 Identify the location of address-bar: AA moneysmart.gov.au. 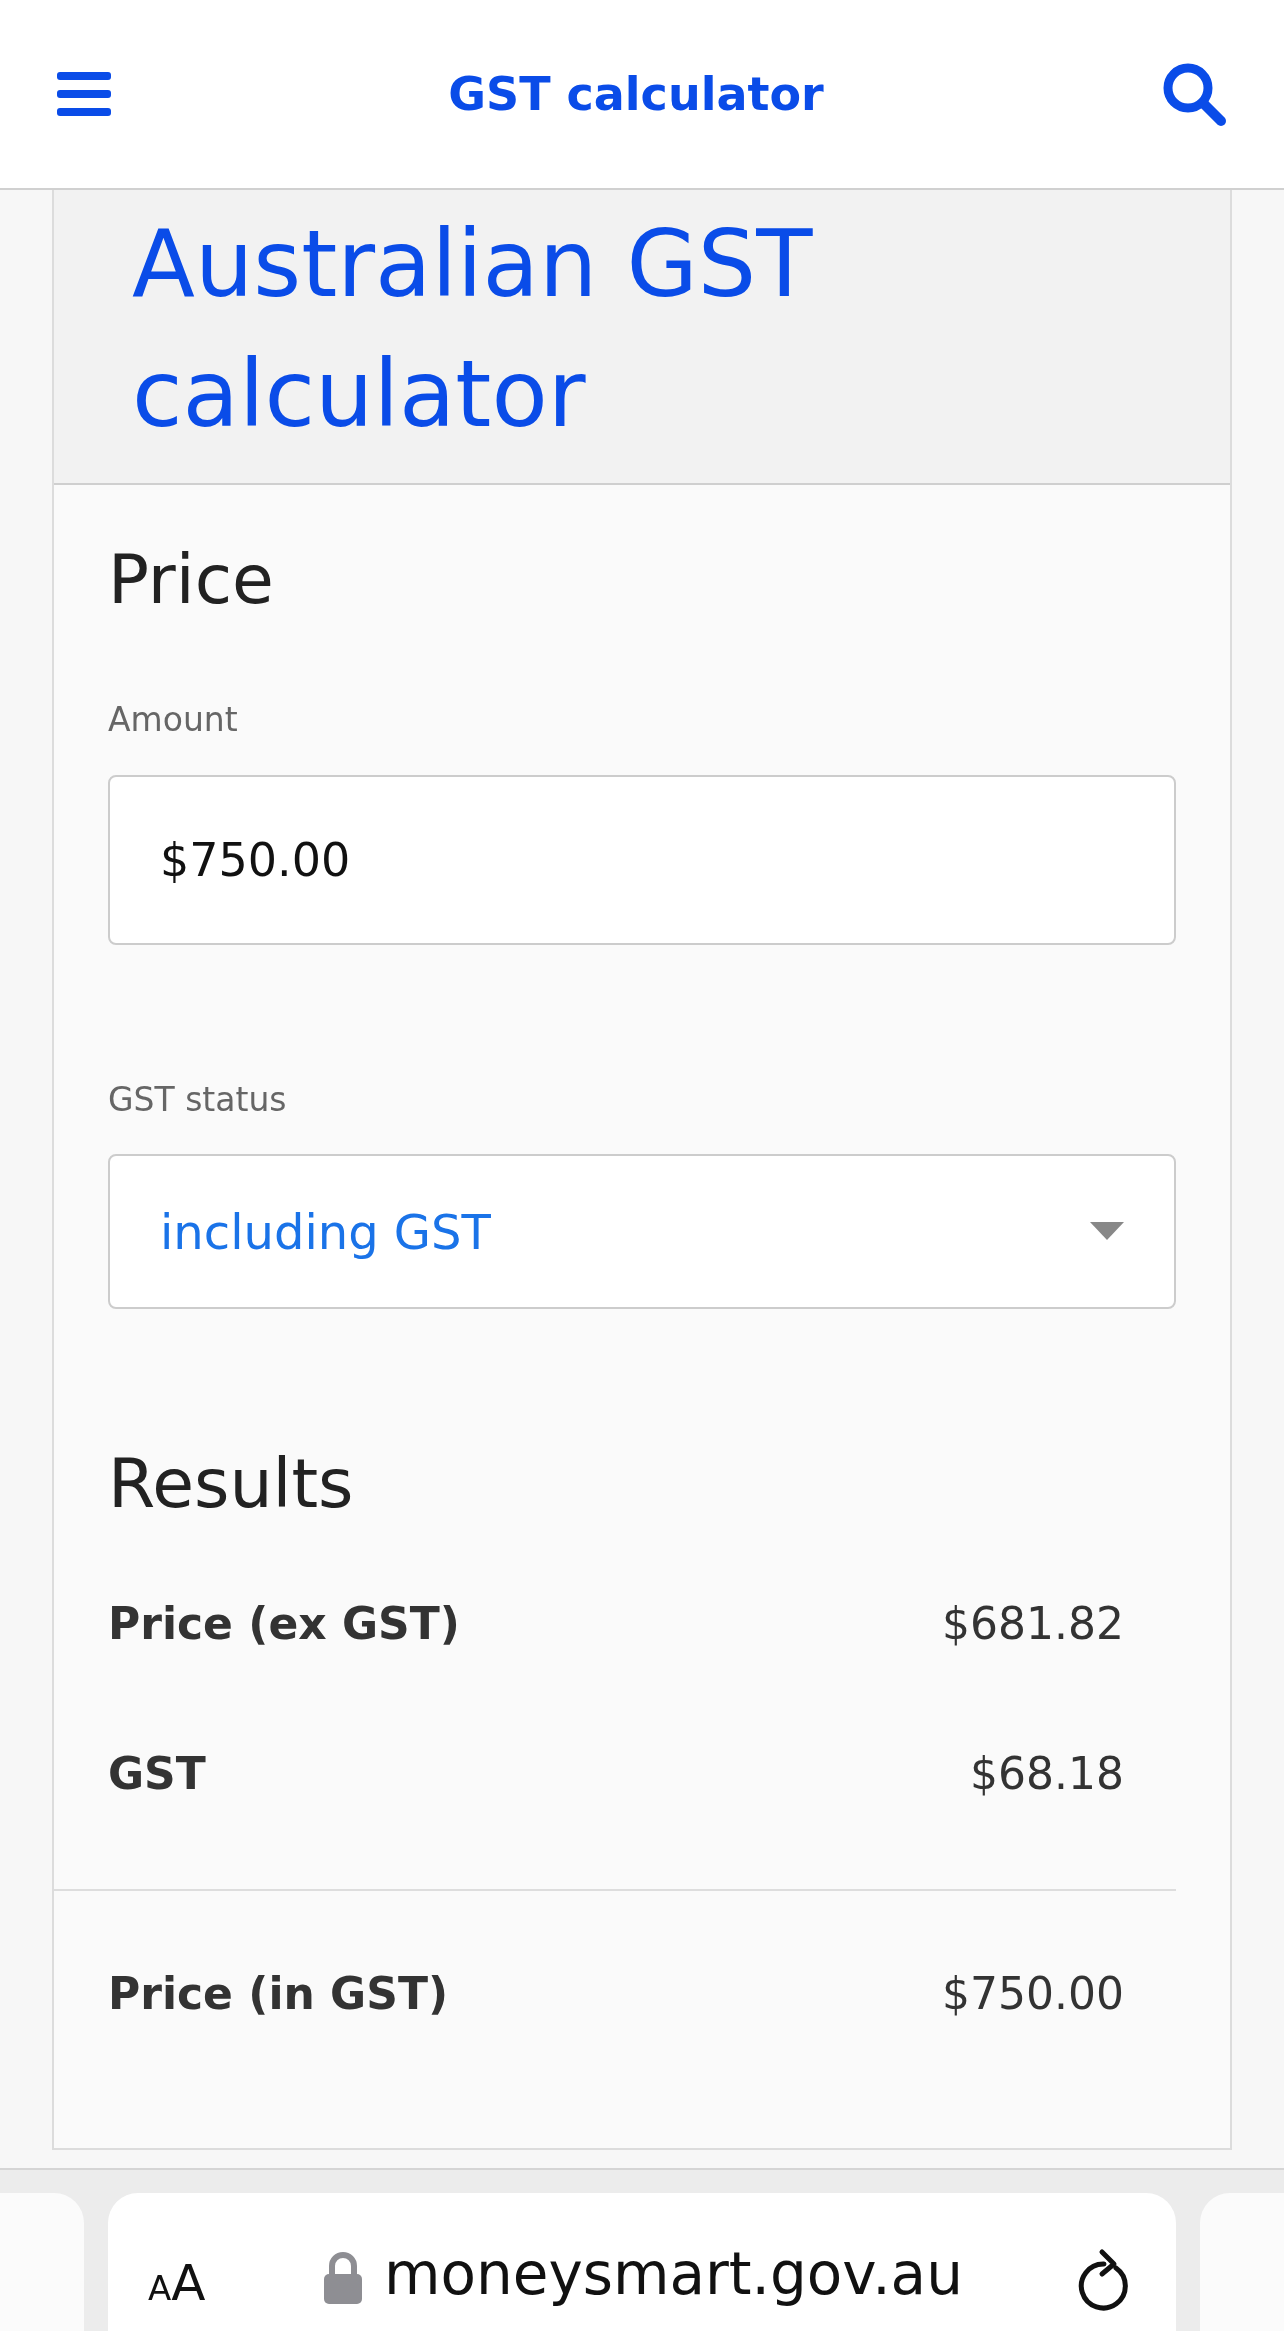
(642, 2262).